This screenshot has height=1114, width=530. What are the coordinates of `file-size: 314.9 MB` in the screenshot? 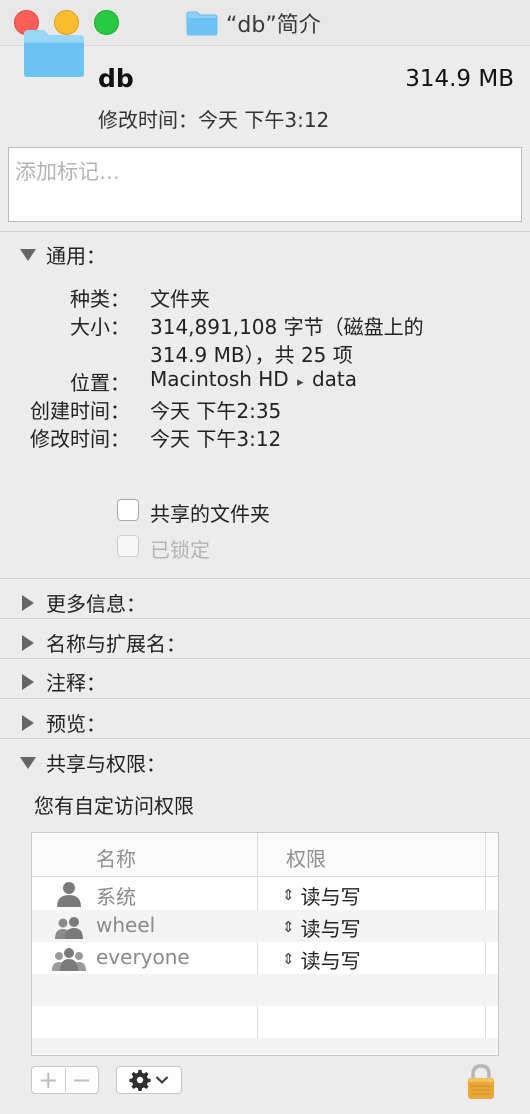 It's located at (459, 79).